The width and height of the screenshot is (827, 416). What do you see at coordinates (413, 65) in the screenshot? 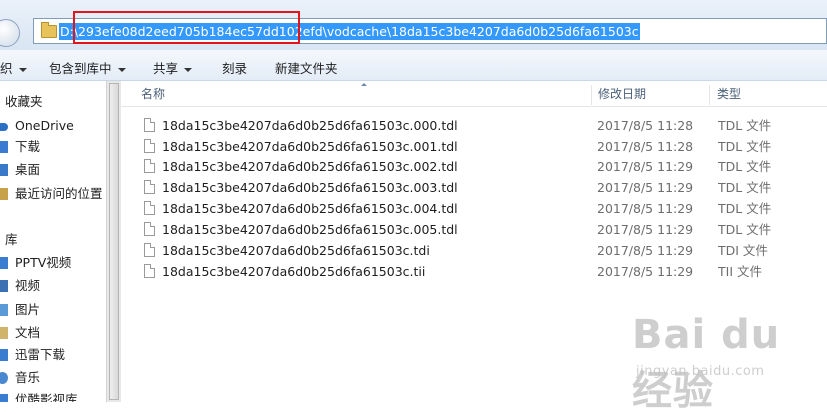
I see `command-toolbar: 织 包含到库中 共享 刻录 新建文件夹` at bounding box center [413, 65].